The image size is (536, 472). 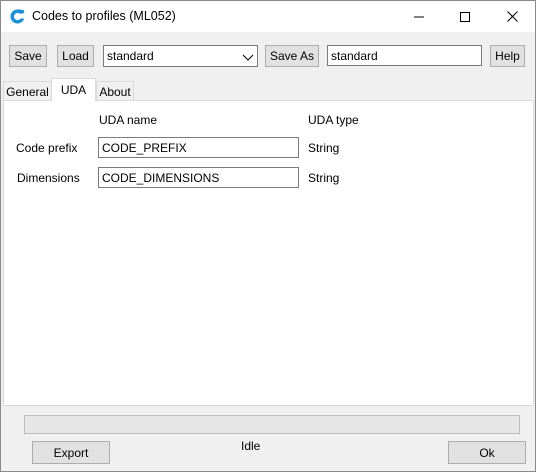 I want to click on save-as-name-input: standard, so click(x=404, y=55).